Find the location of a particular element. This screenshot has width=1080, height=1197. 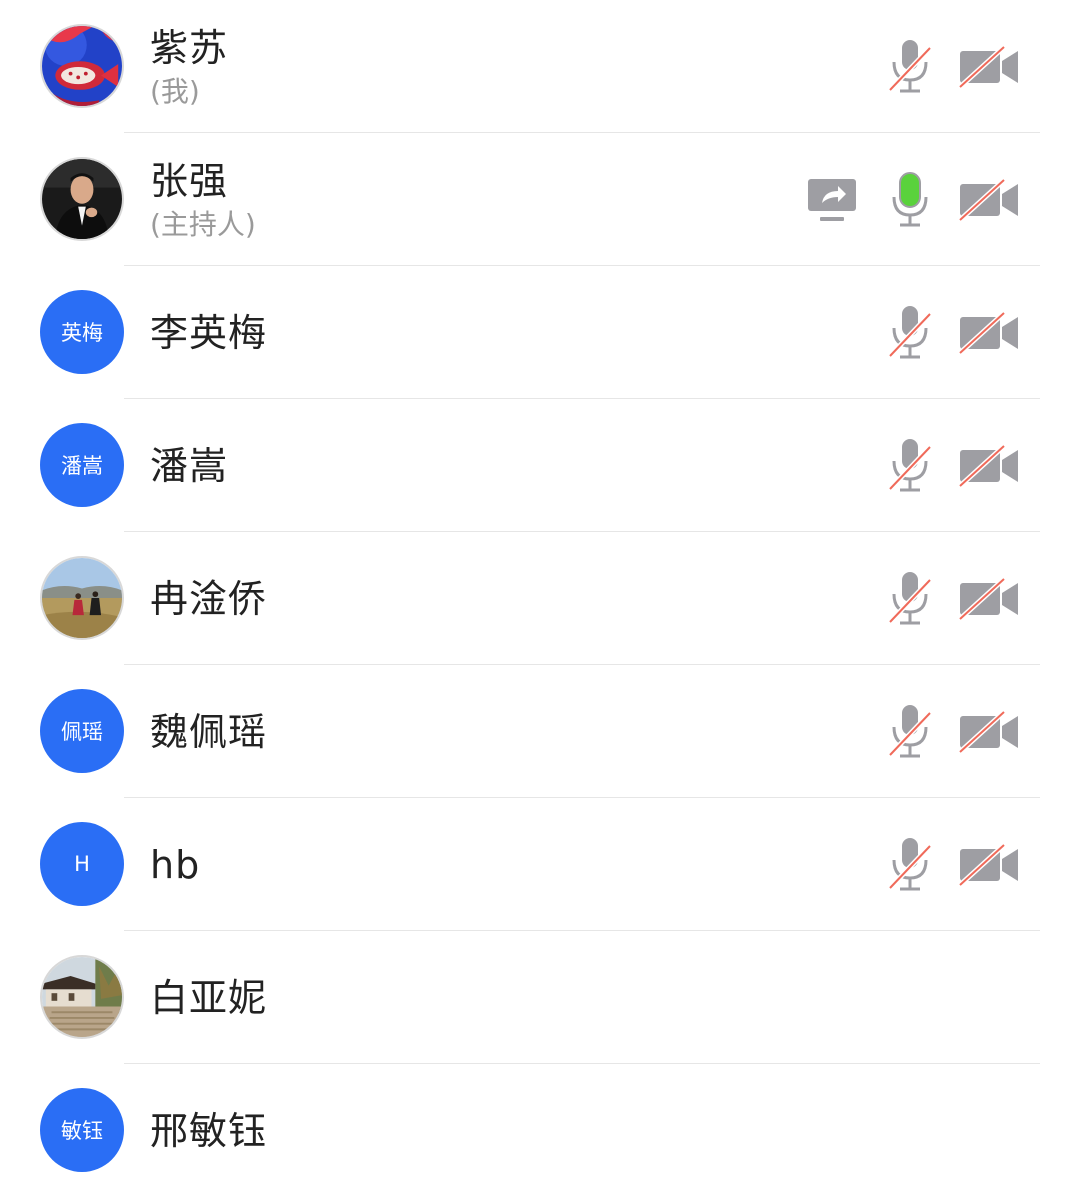

participant-row: 佩瑶 魏佩瑶 is located at coordinates (540, 731).